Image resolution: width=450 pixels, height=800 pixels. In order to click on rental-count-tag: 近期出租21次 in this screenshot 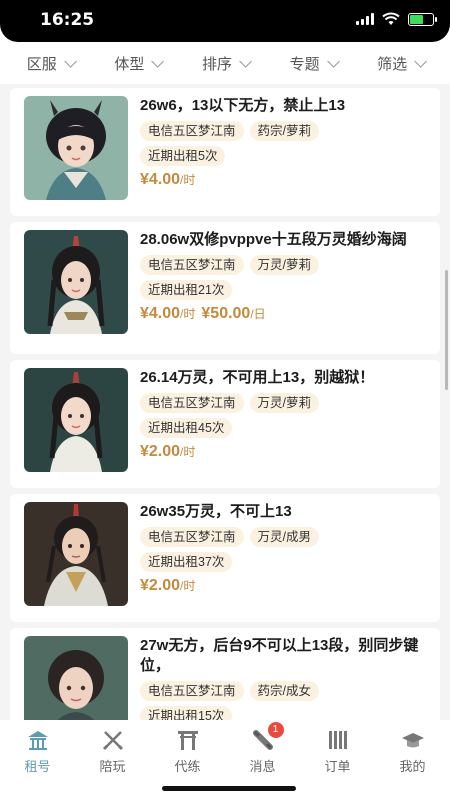, I will do `click(186, 290)`.